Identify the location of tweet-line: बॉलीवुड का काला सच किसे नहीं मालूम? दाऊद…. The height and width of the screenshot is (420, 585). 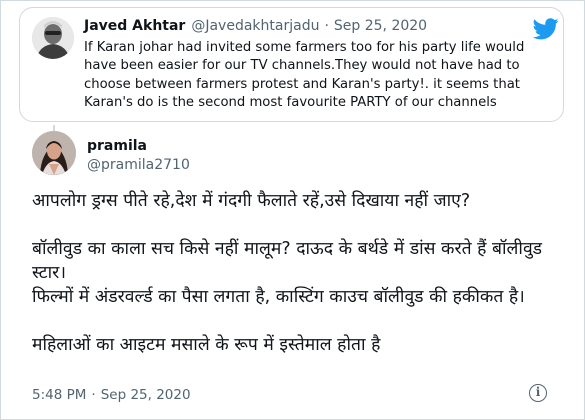
(287, 261).